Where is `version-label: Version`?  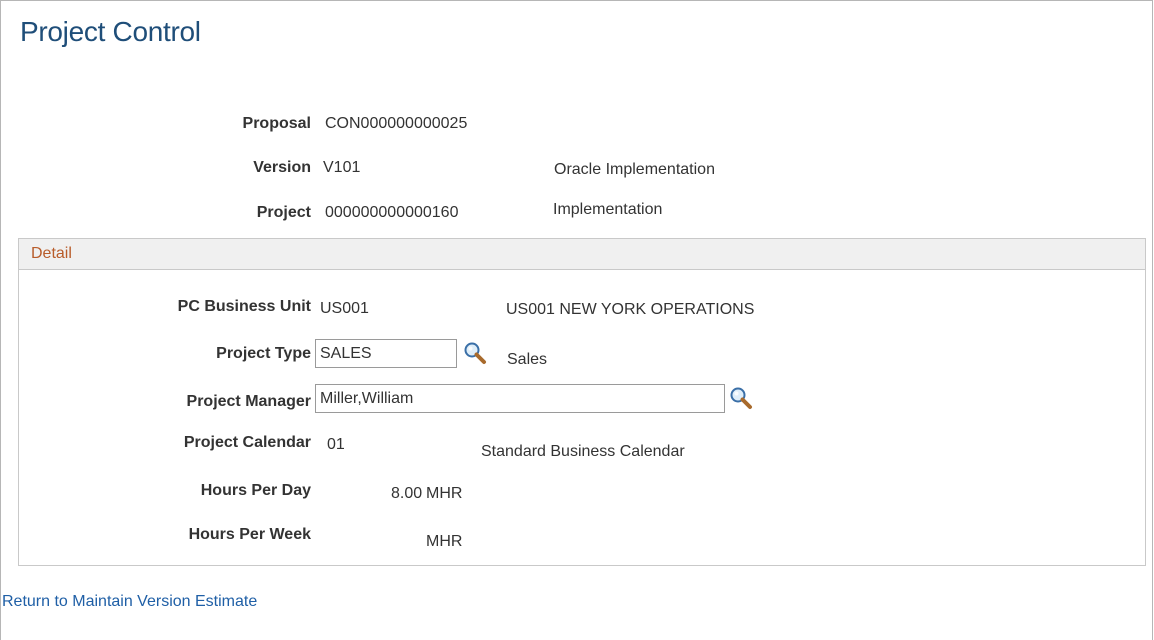
version-label: Version is located at coordinates (282, 167).